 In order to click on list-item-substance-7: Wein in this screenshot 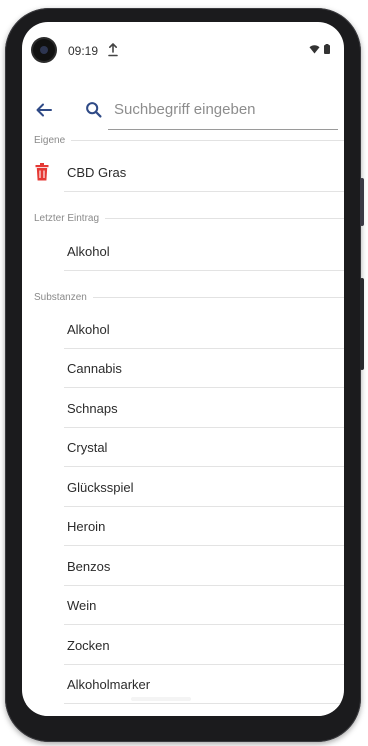, I will do `click(183, 605)`.